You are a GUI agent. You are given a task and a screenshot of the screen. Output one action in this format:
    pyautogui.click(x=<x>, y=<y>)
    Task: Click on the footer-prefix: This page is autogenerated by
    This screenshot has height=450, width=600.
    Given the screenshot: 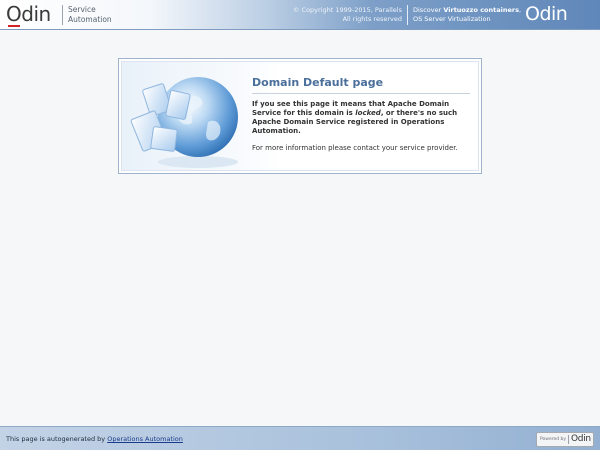 What is the action you would take?
    pyautogui.click(x=57, y=439)
    